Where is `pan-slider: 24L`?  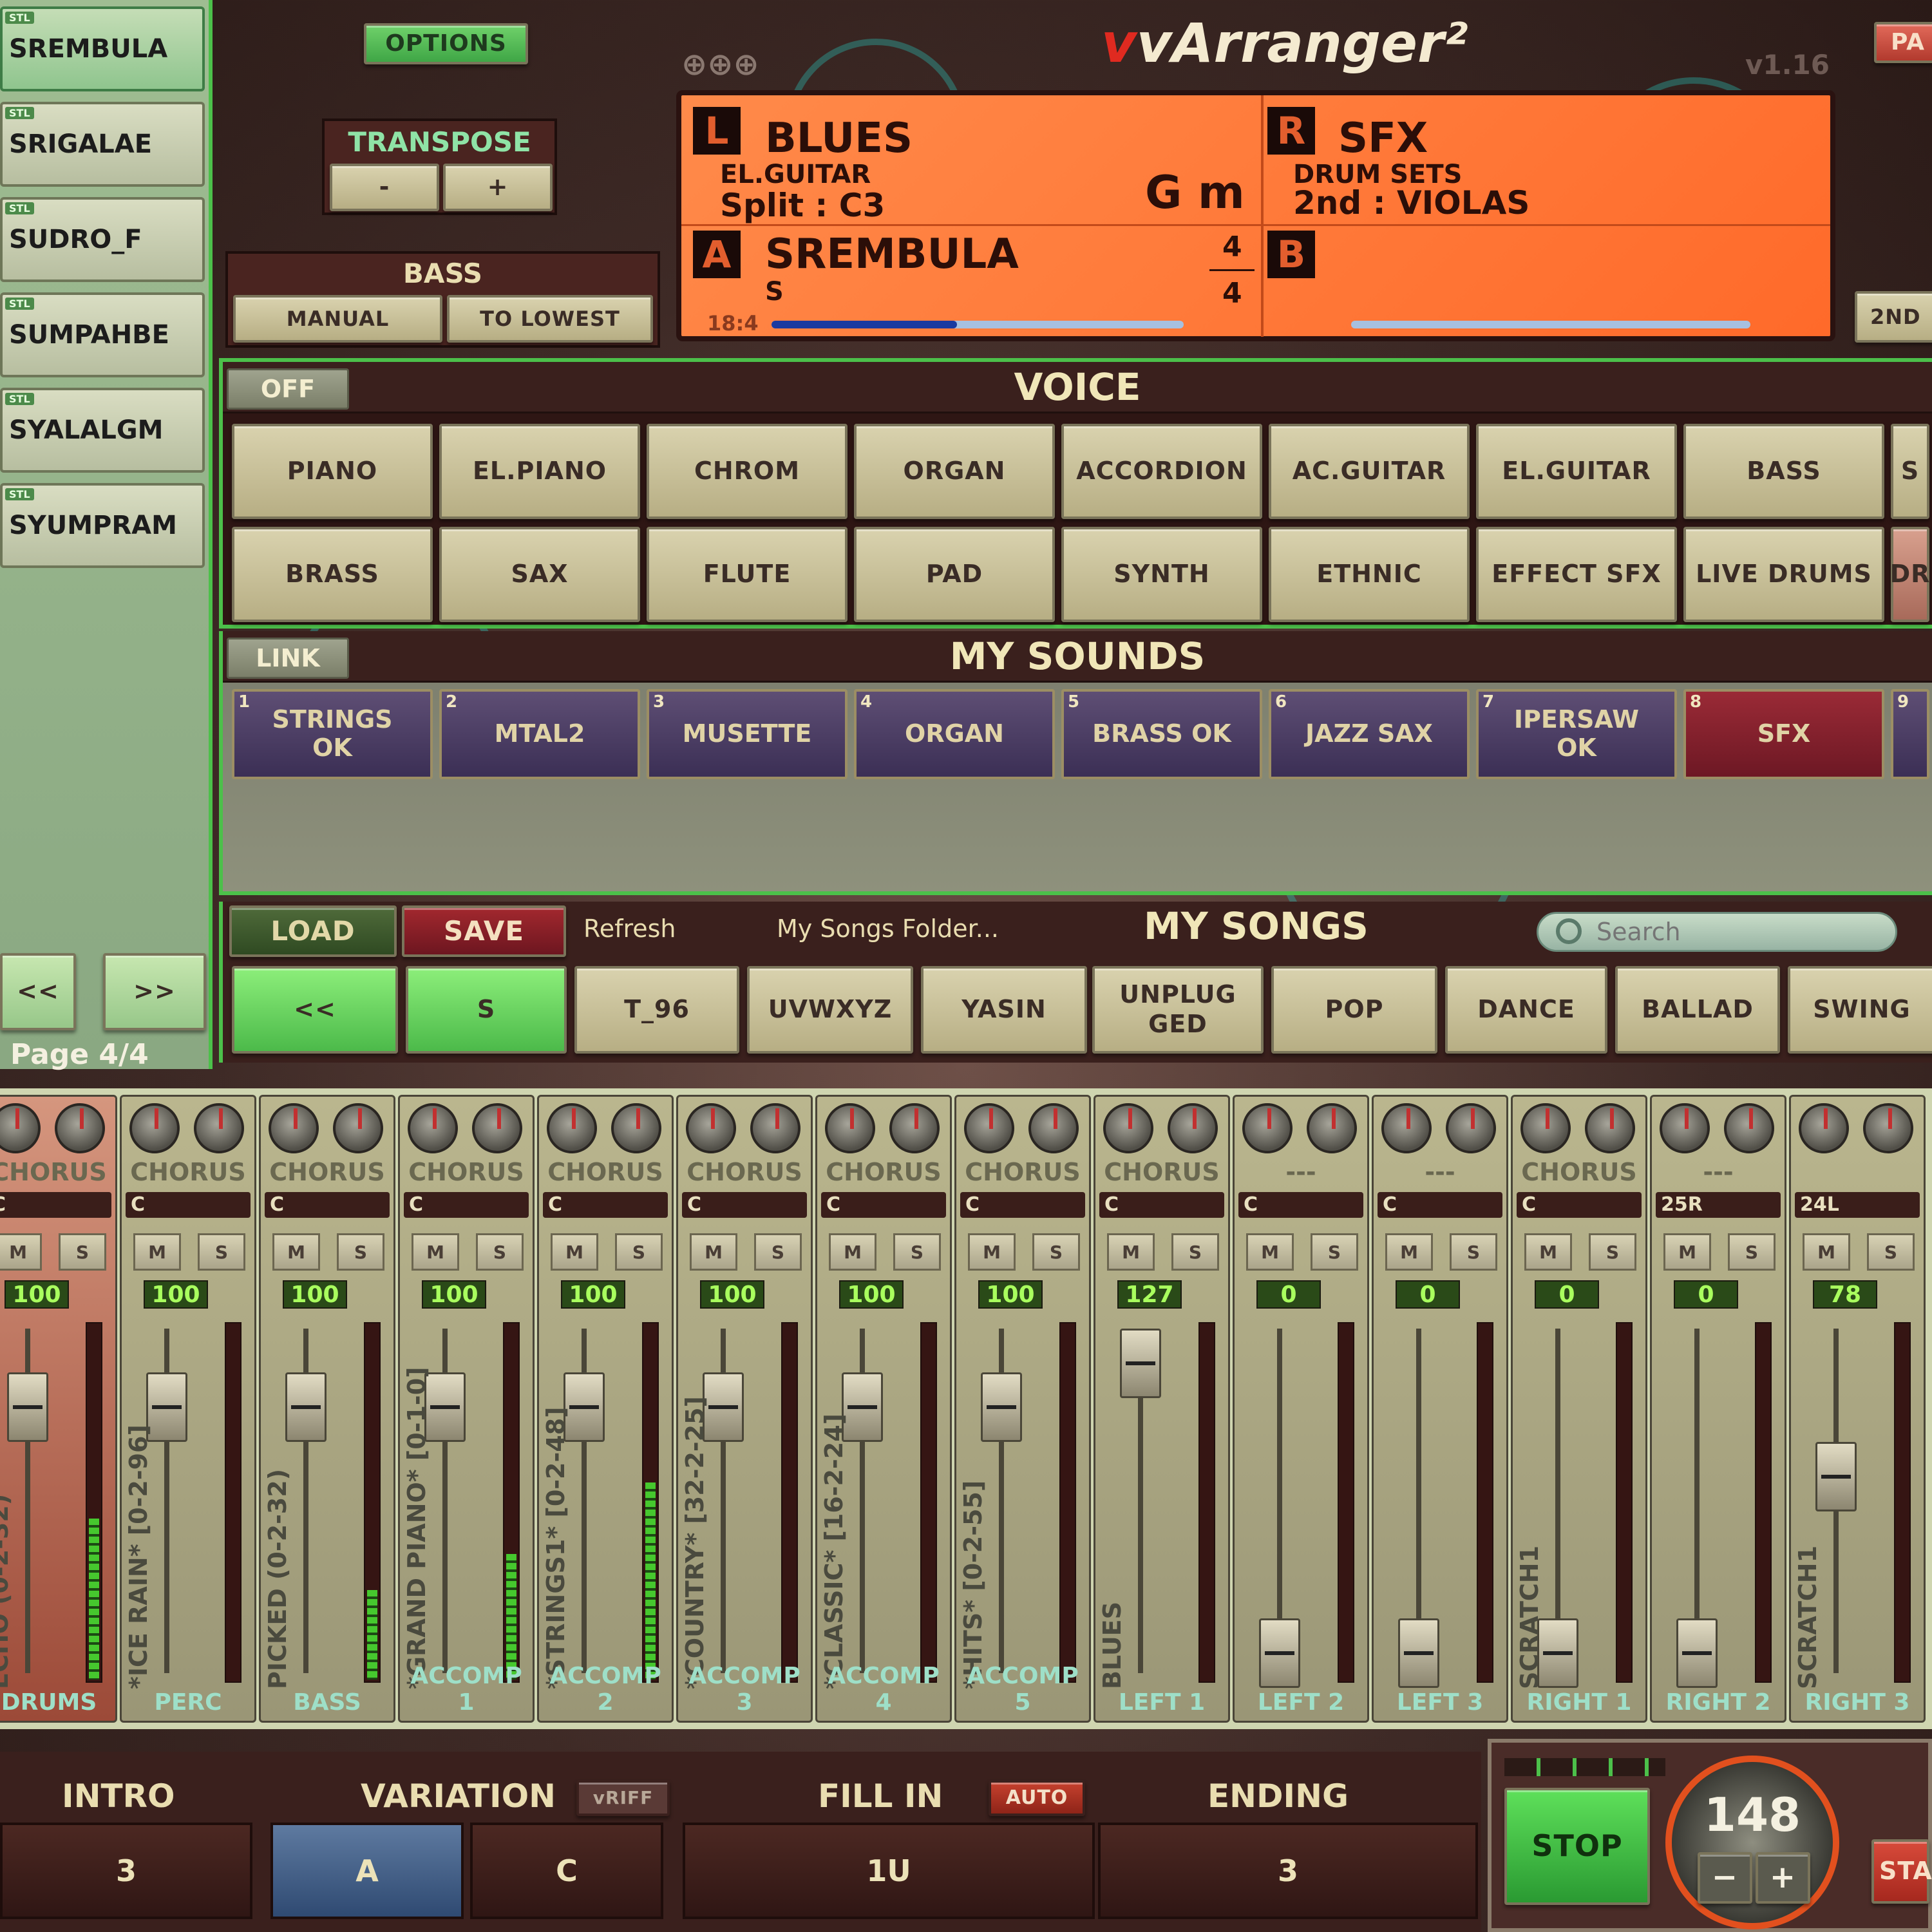
pan-slider: 24L is located at coordinates (1857, 1205).